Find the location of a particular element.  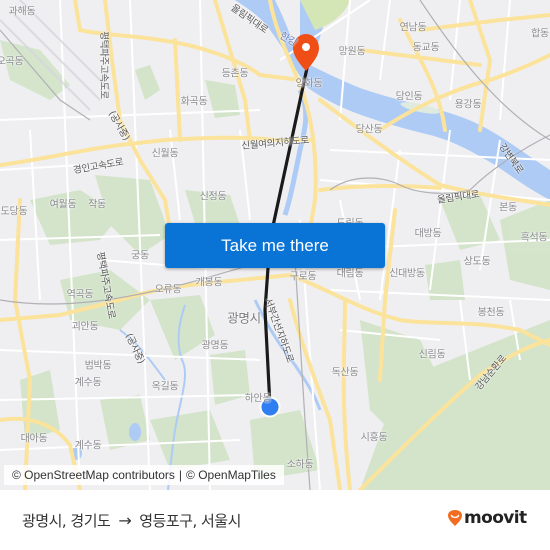

map-label-guro: 구로동 is located at coordinates (303, 277).